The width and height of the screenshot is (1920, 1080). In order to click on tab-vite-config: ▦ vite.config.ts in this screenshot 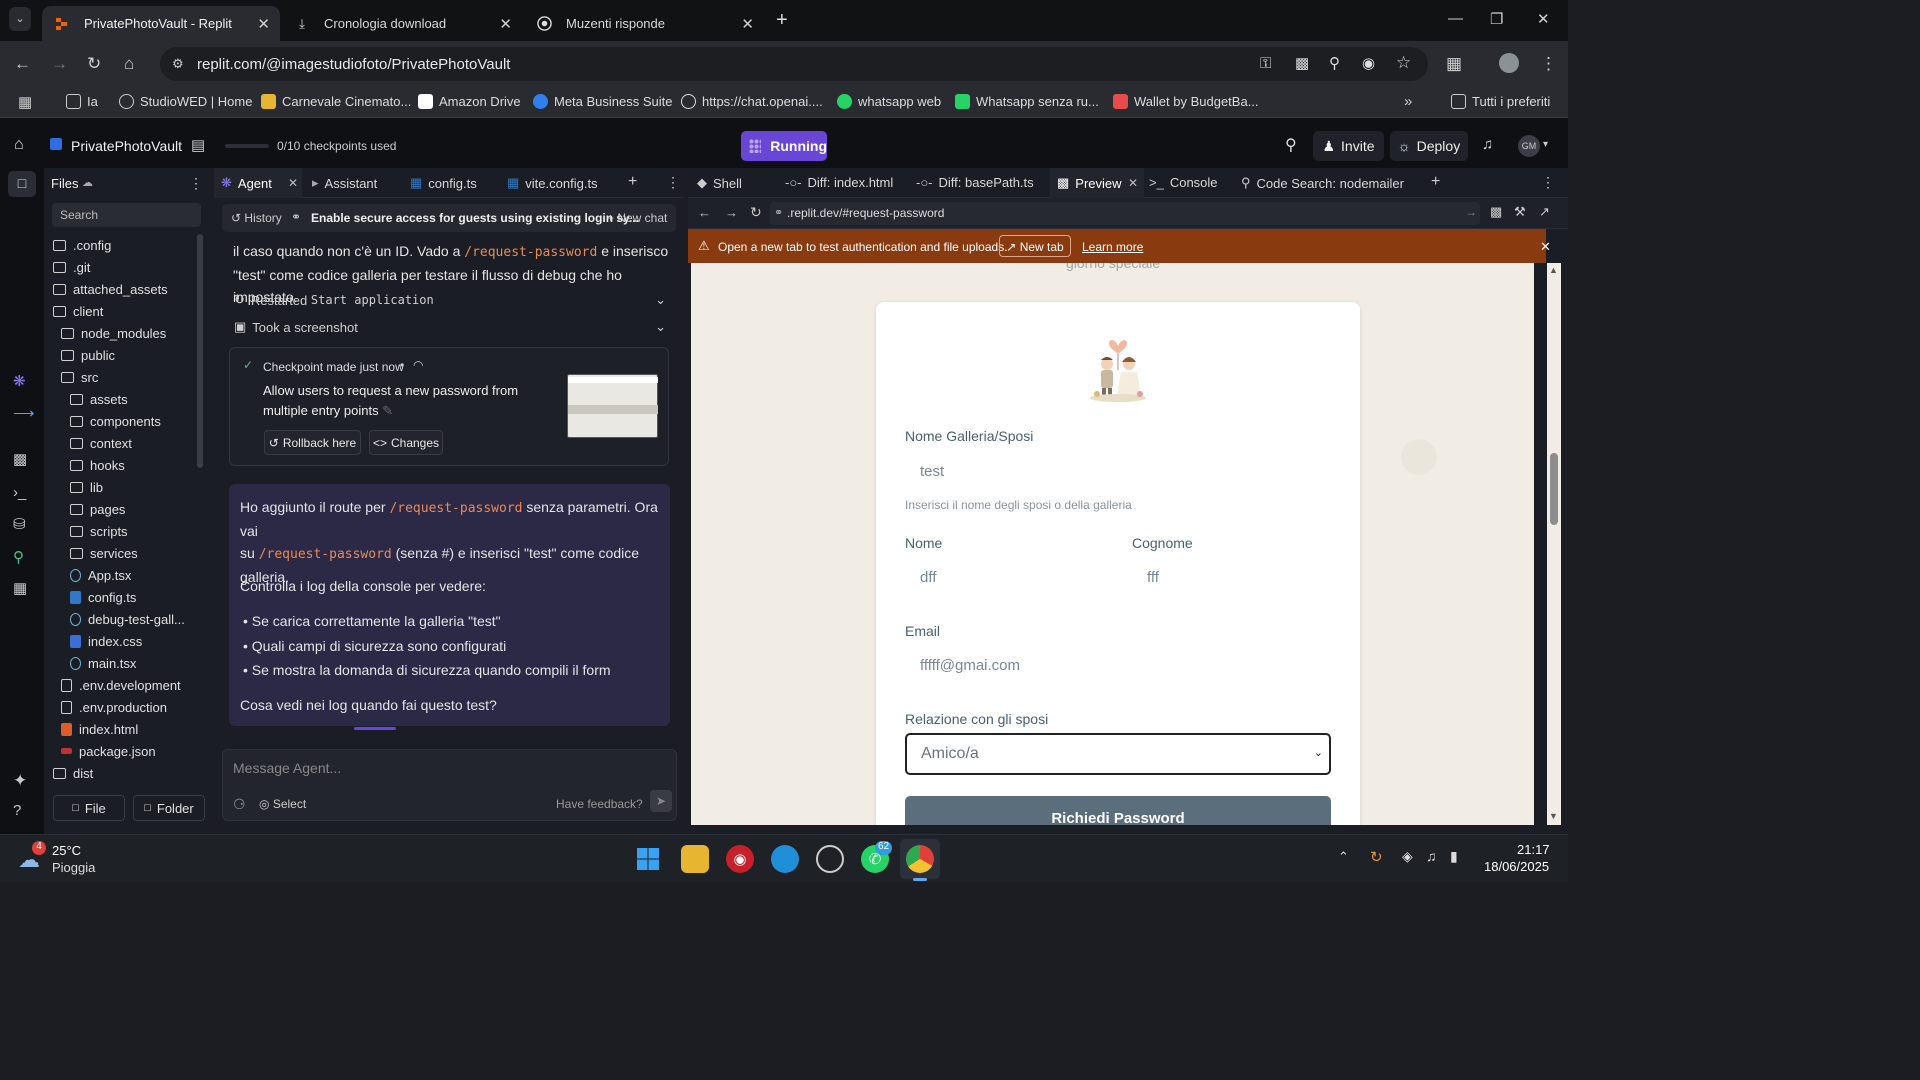, I will do `click(552, 183)`.